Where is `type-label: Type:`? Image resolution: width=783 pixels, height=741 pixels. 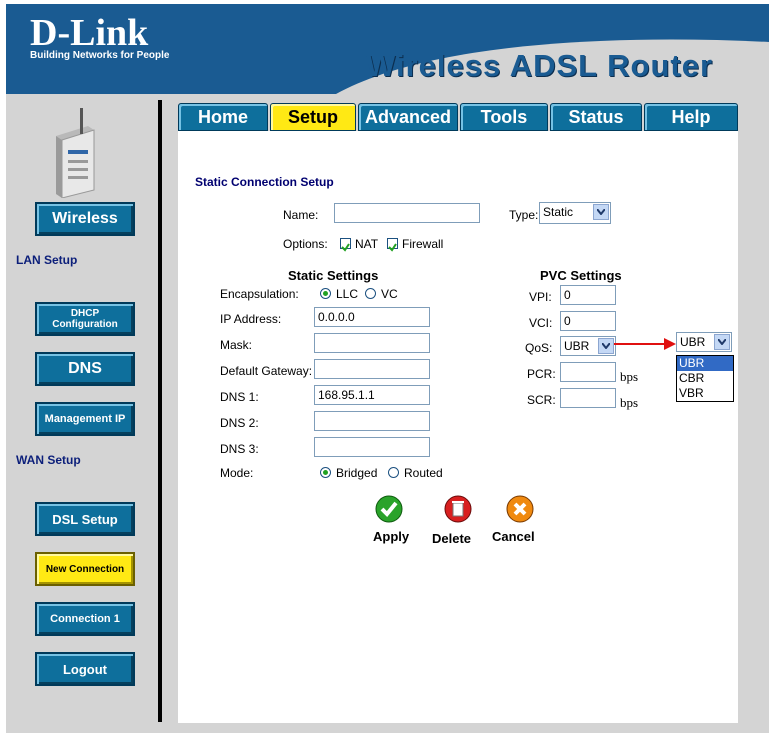
type-label: Type: is located at coordinates (524, 215).